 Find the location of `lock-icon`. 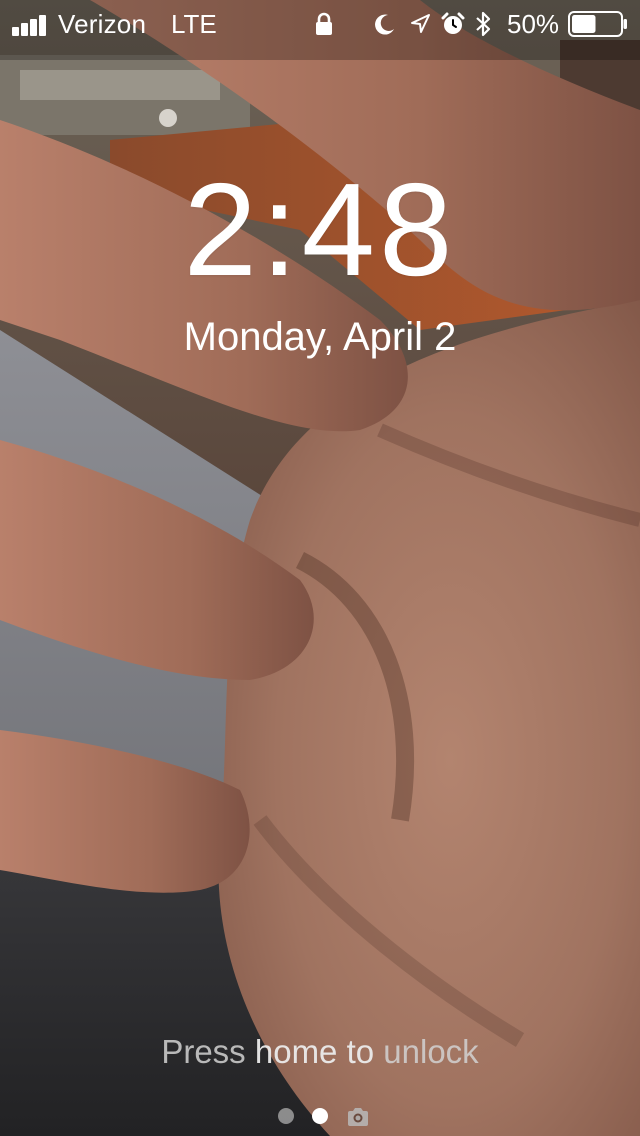

lock-icon is located at coordinates (324, 23).